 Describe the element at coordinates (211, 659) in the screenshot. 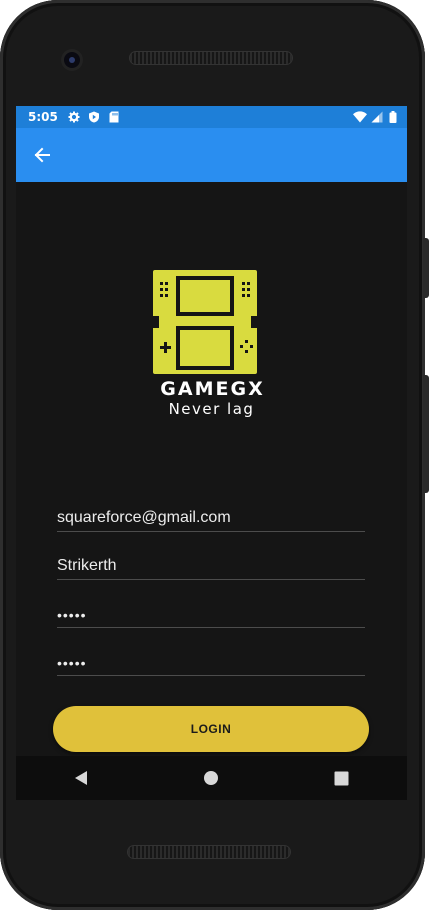

I see `confirm-password-field: •••••` at that location.